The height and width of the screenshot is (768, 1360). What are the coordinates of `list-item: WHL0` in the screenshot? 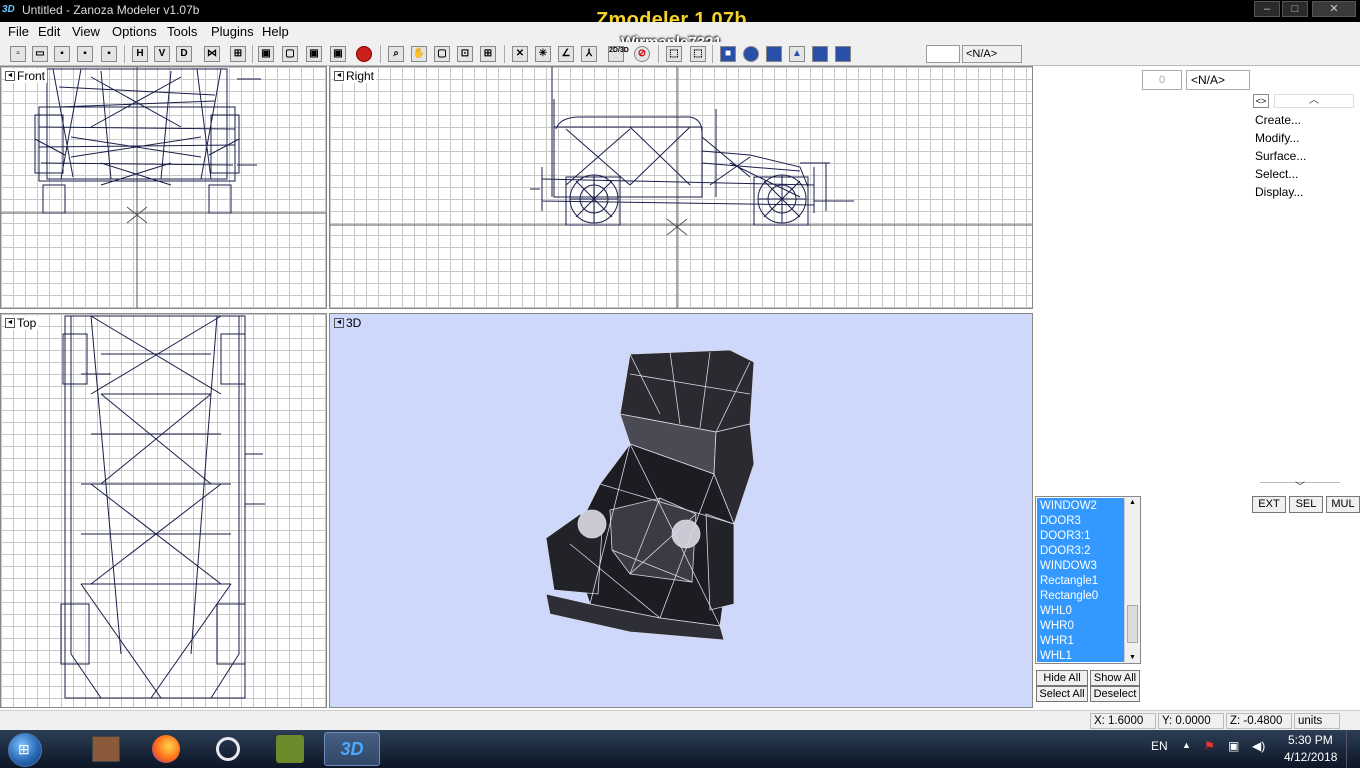 It's located at (1083, 611).